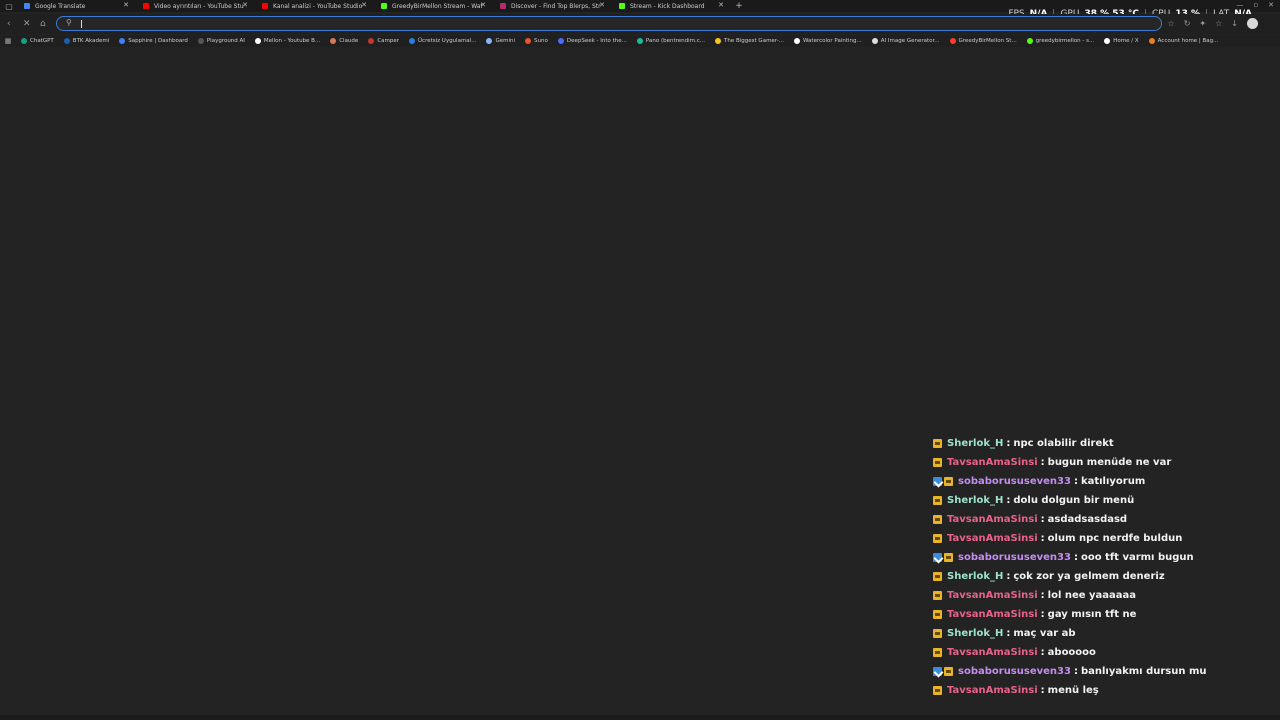 This screenshot has height=720, width=1280. Describe the element at coordinates (9, 24) in the screenshot. I see `back-icon: ‹` at that location.